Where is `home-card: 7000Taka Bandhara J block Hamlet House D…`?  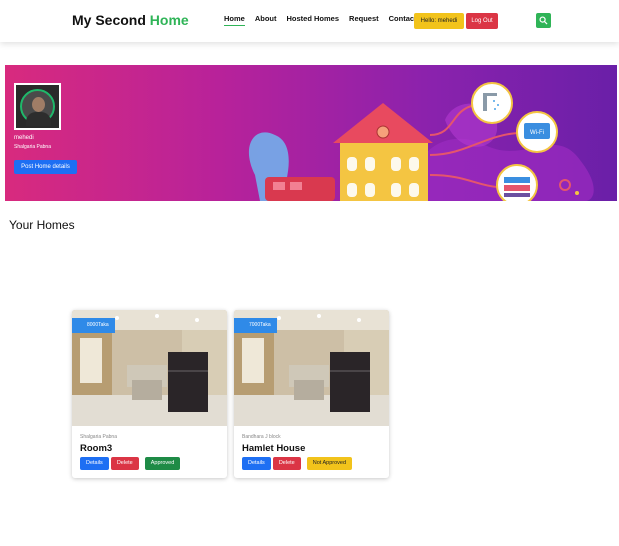
home-card: 7000Taka Bandhara J block Hamlet House D… is located at coordinates (311, 394).